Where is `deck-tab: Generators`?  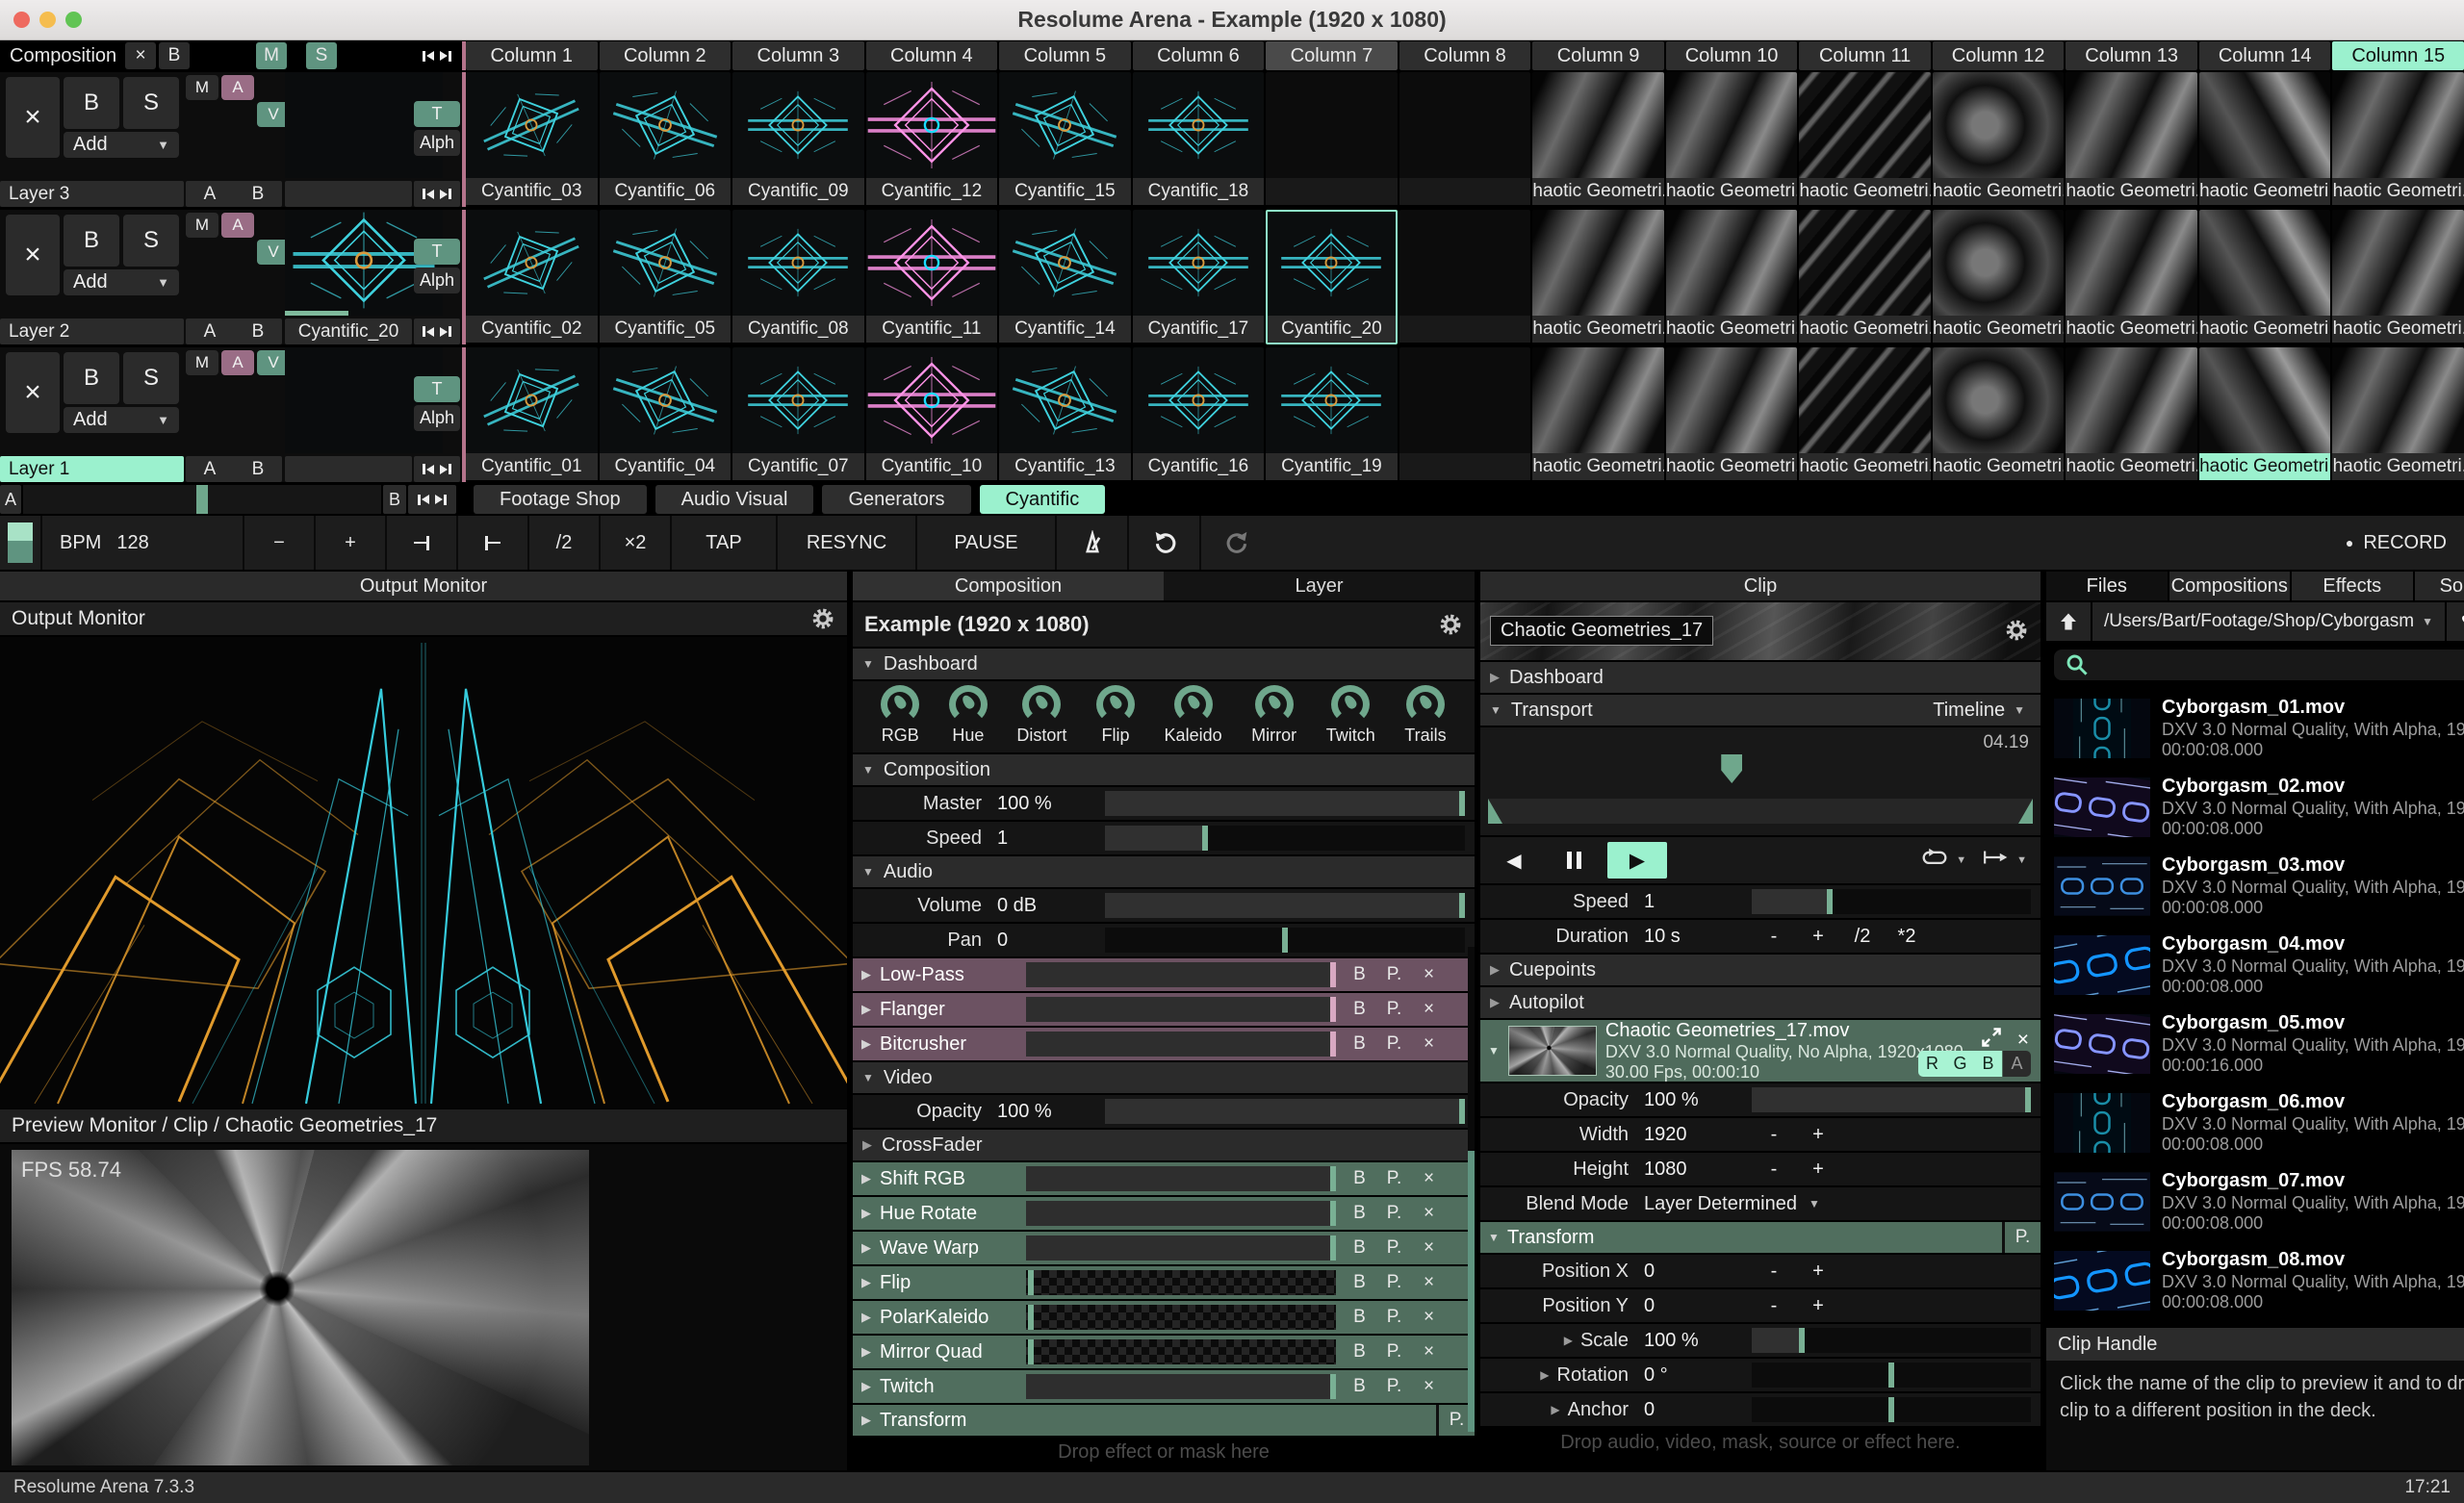
deck-tab: Generators is located at coordinates (896, 499).